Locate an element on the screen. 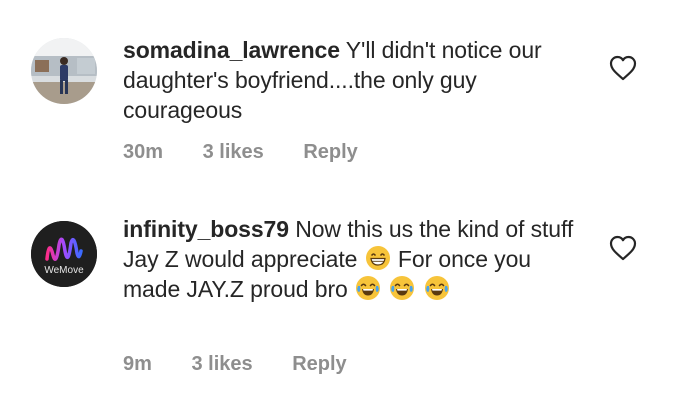  comment-meta: 9m 3 likes Reply is located at coordinates (252, 364).